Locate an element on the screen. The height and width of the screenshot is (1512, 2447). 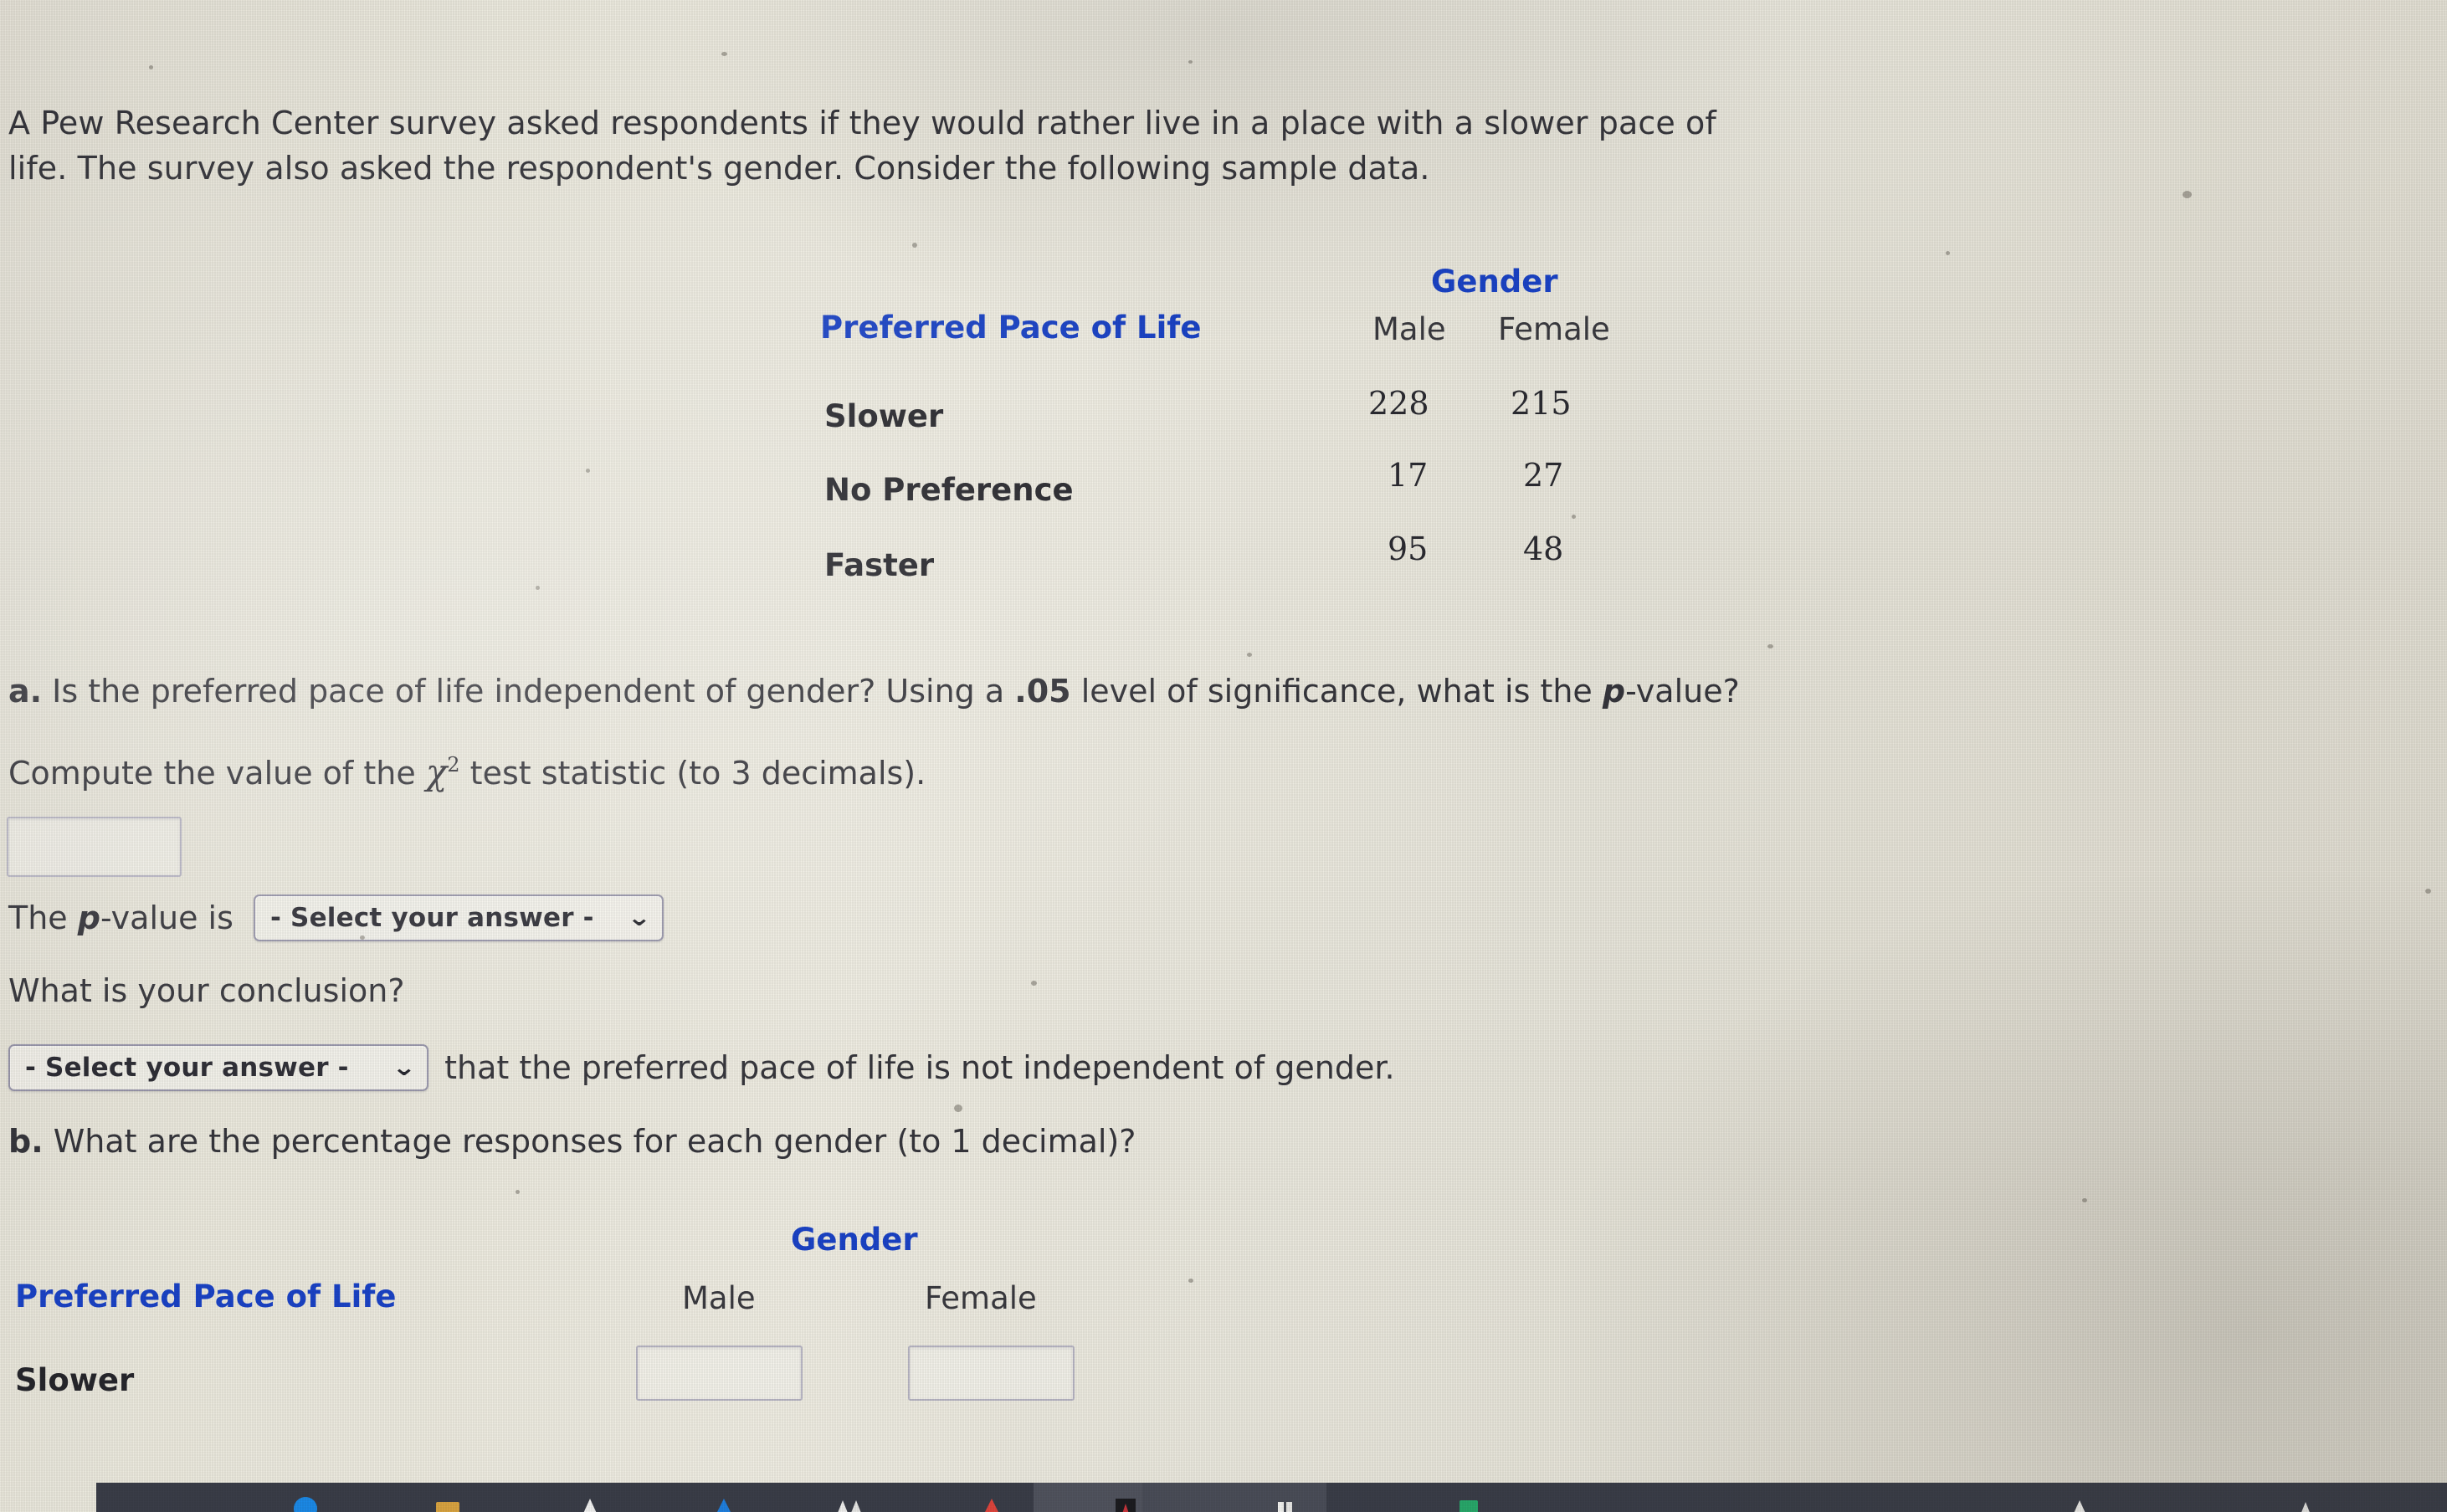
table-row: Slower 228 215 is located at coordinates (1322, 412).